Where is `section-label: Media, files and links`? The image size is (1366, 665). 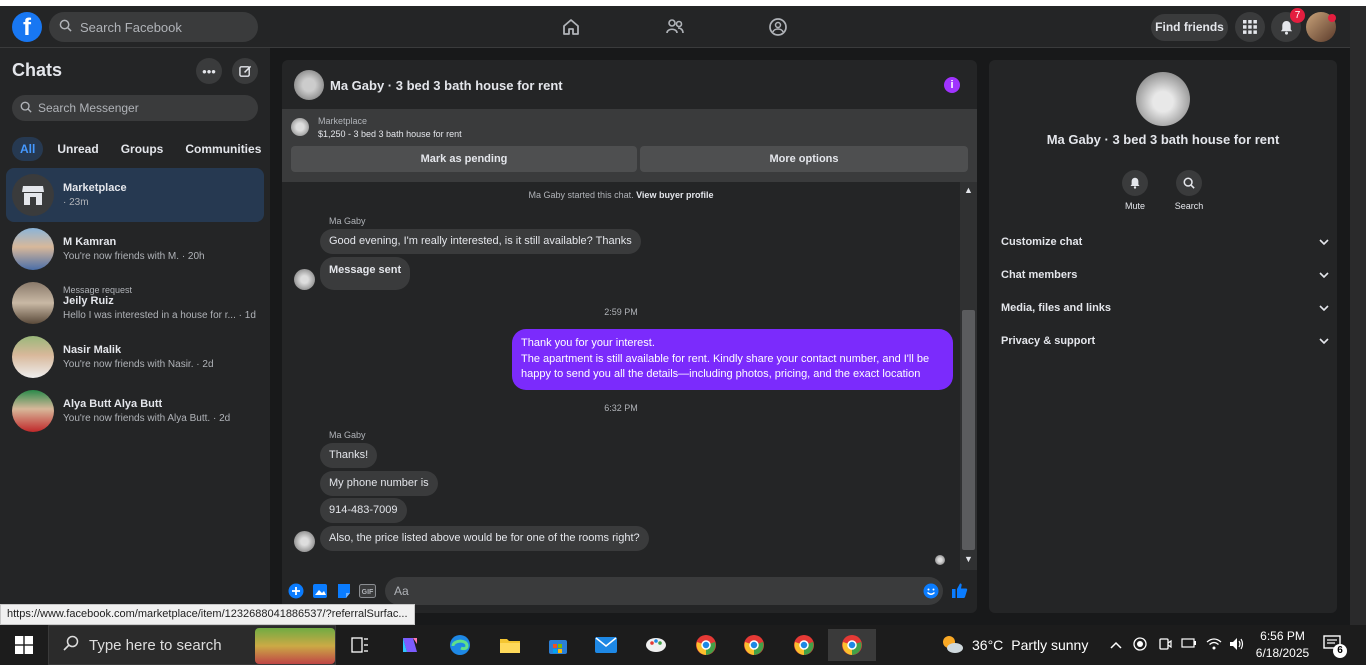 section-label: Media, files and links is located at coordinates (1056, 308).